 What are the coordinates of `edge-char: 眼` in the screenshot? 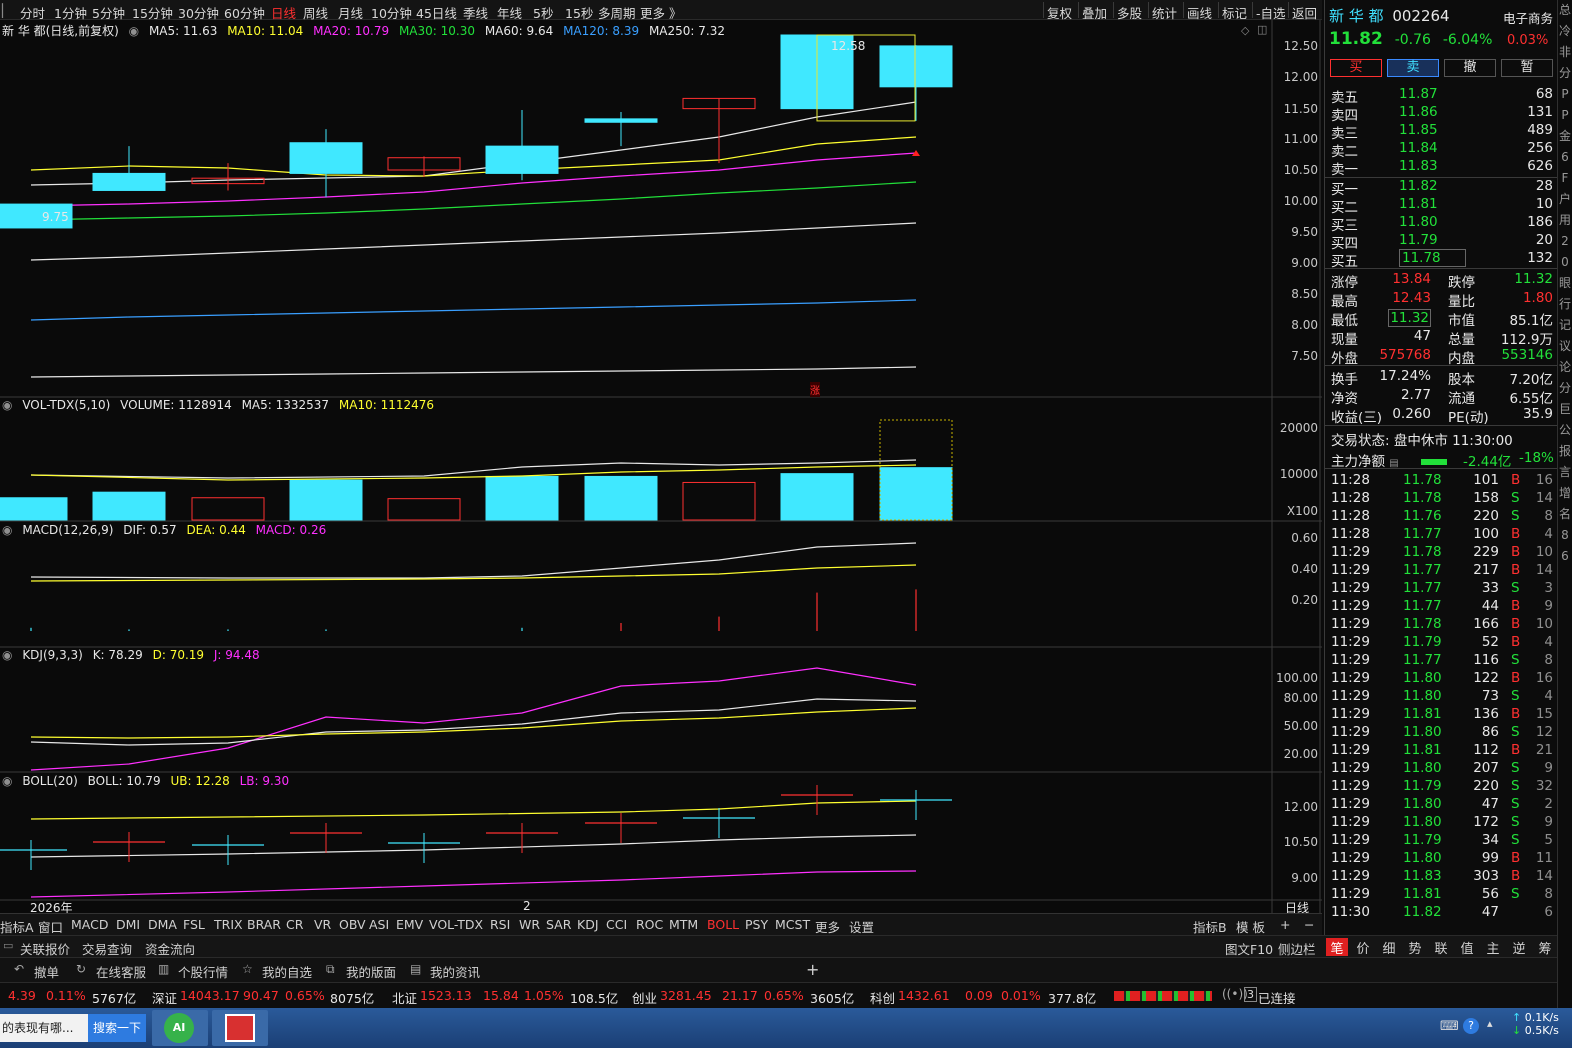 It's located at (1565, 283).